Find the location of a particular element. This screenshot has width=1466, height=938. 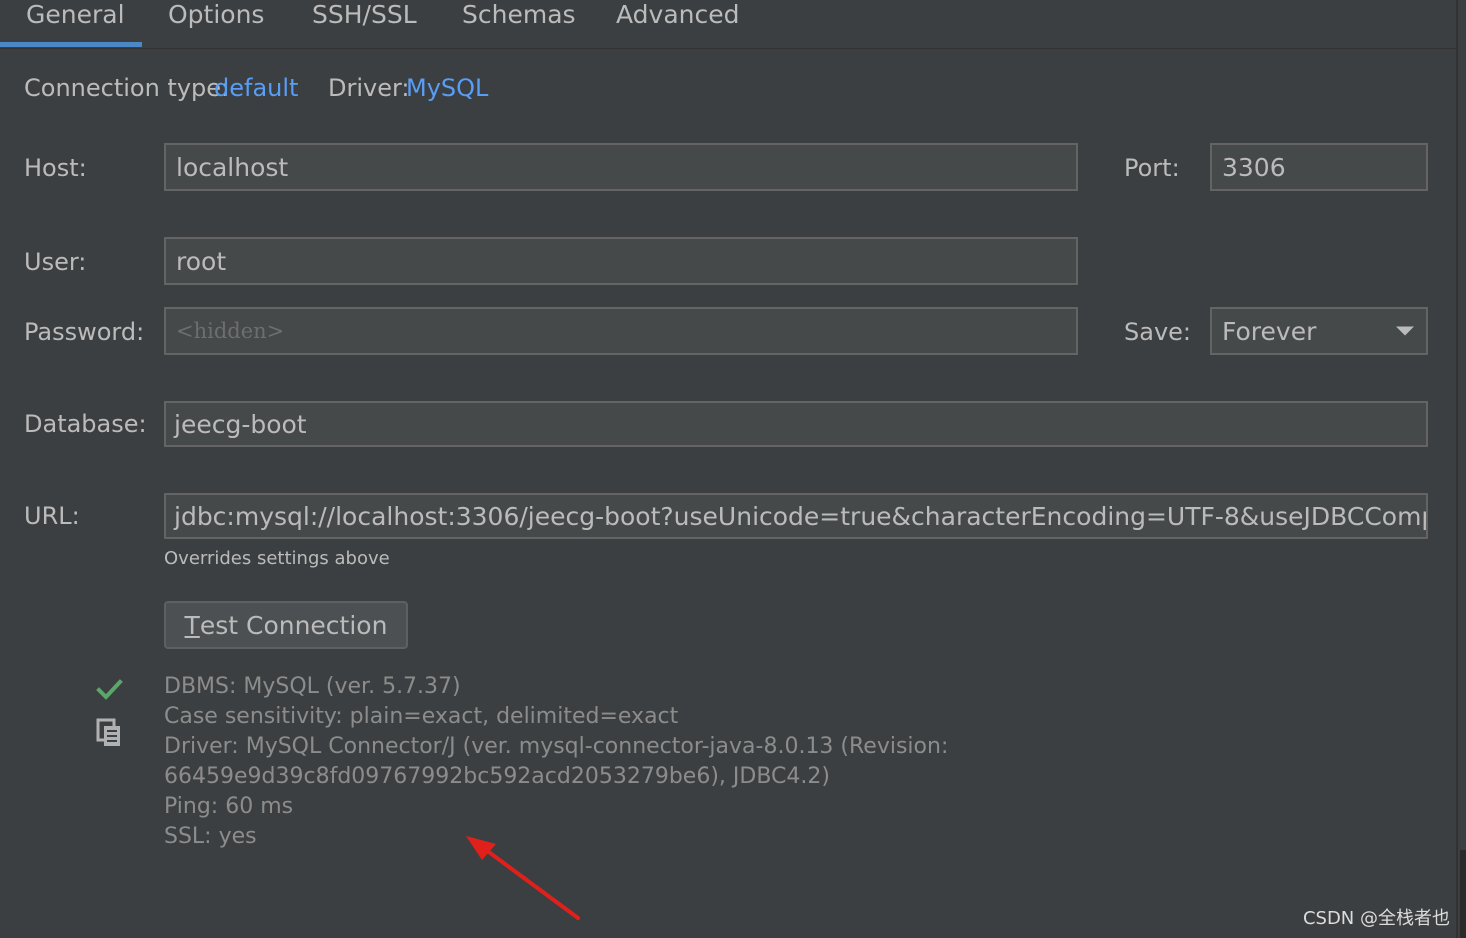

test-connection-label: est Connection is located at coordinates (293, 625).